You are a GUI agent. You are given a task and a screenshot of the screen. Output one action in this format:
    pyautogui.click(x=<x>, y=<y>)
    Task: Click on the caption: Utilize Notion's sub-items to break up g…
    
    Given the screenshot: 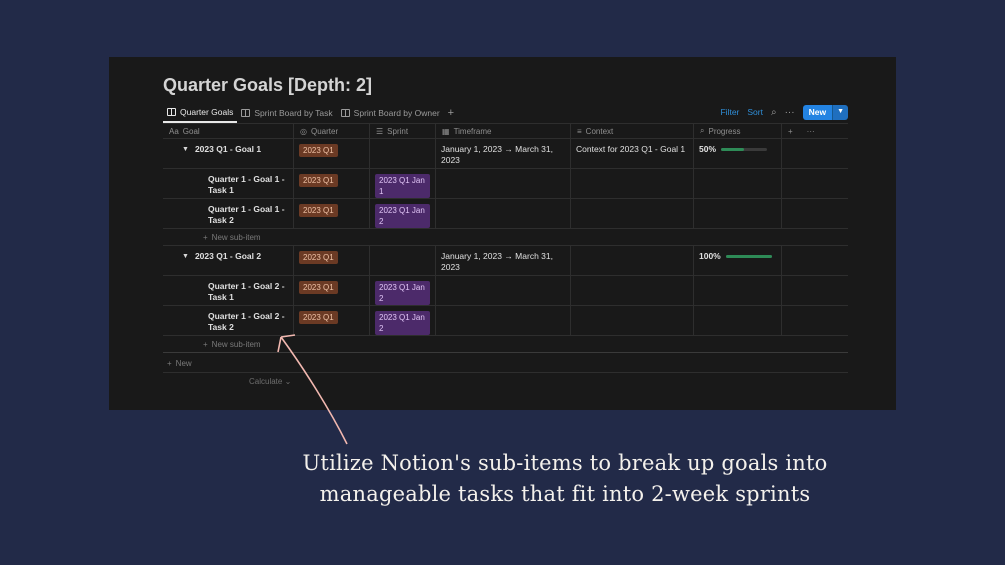 What is the action you would take?
    pyautogui.click(x=565, y=479)
    